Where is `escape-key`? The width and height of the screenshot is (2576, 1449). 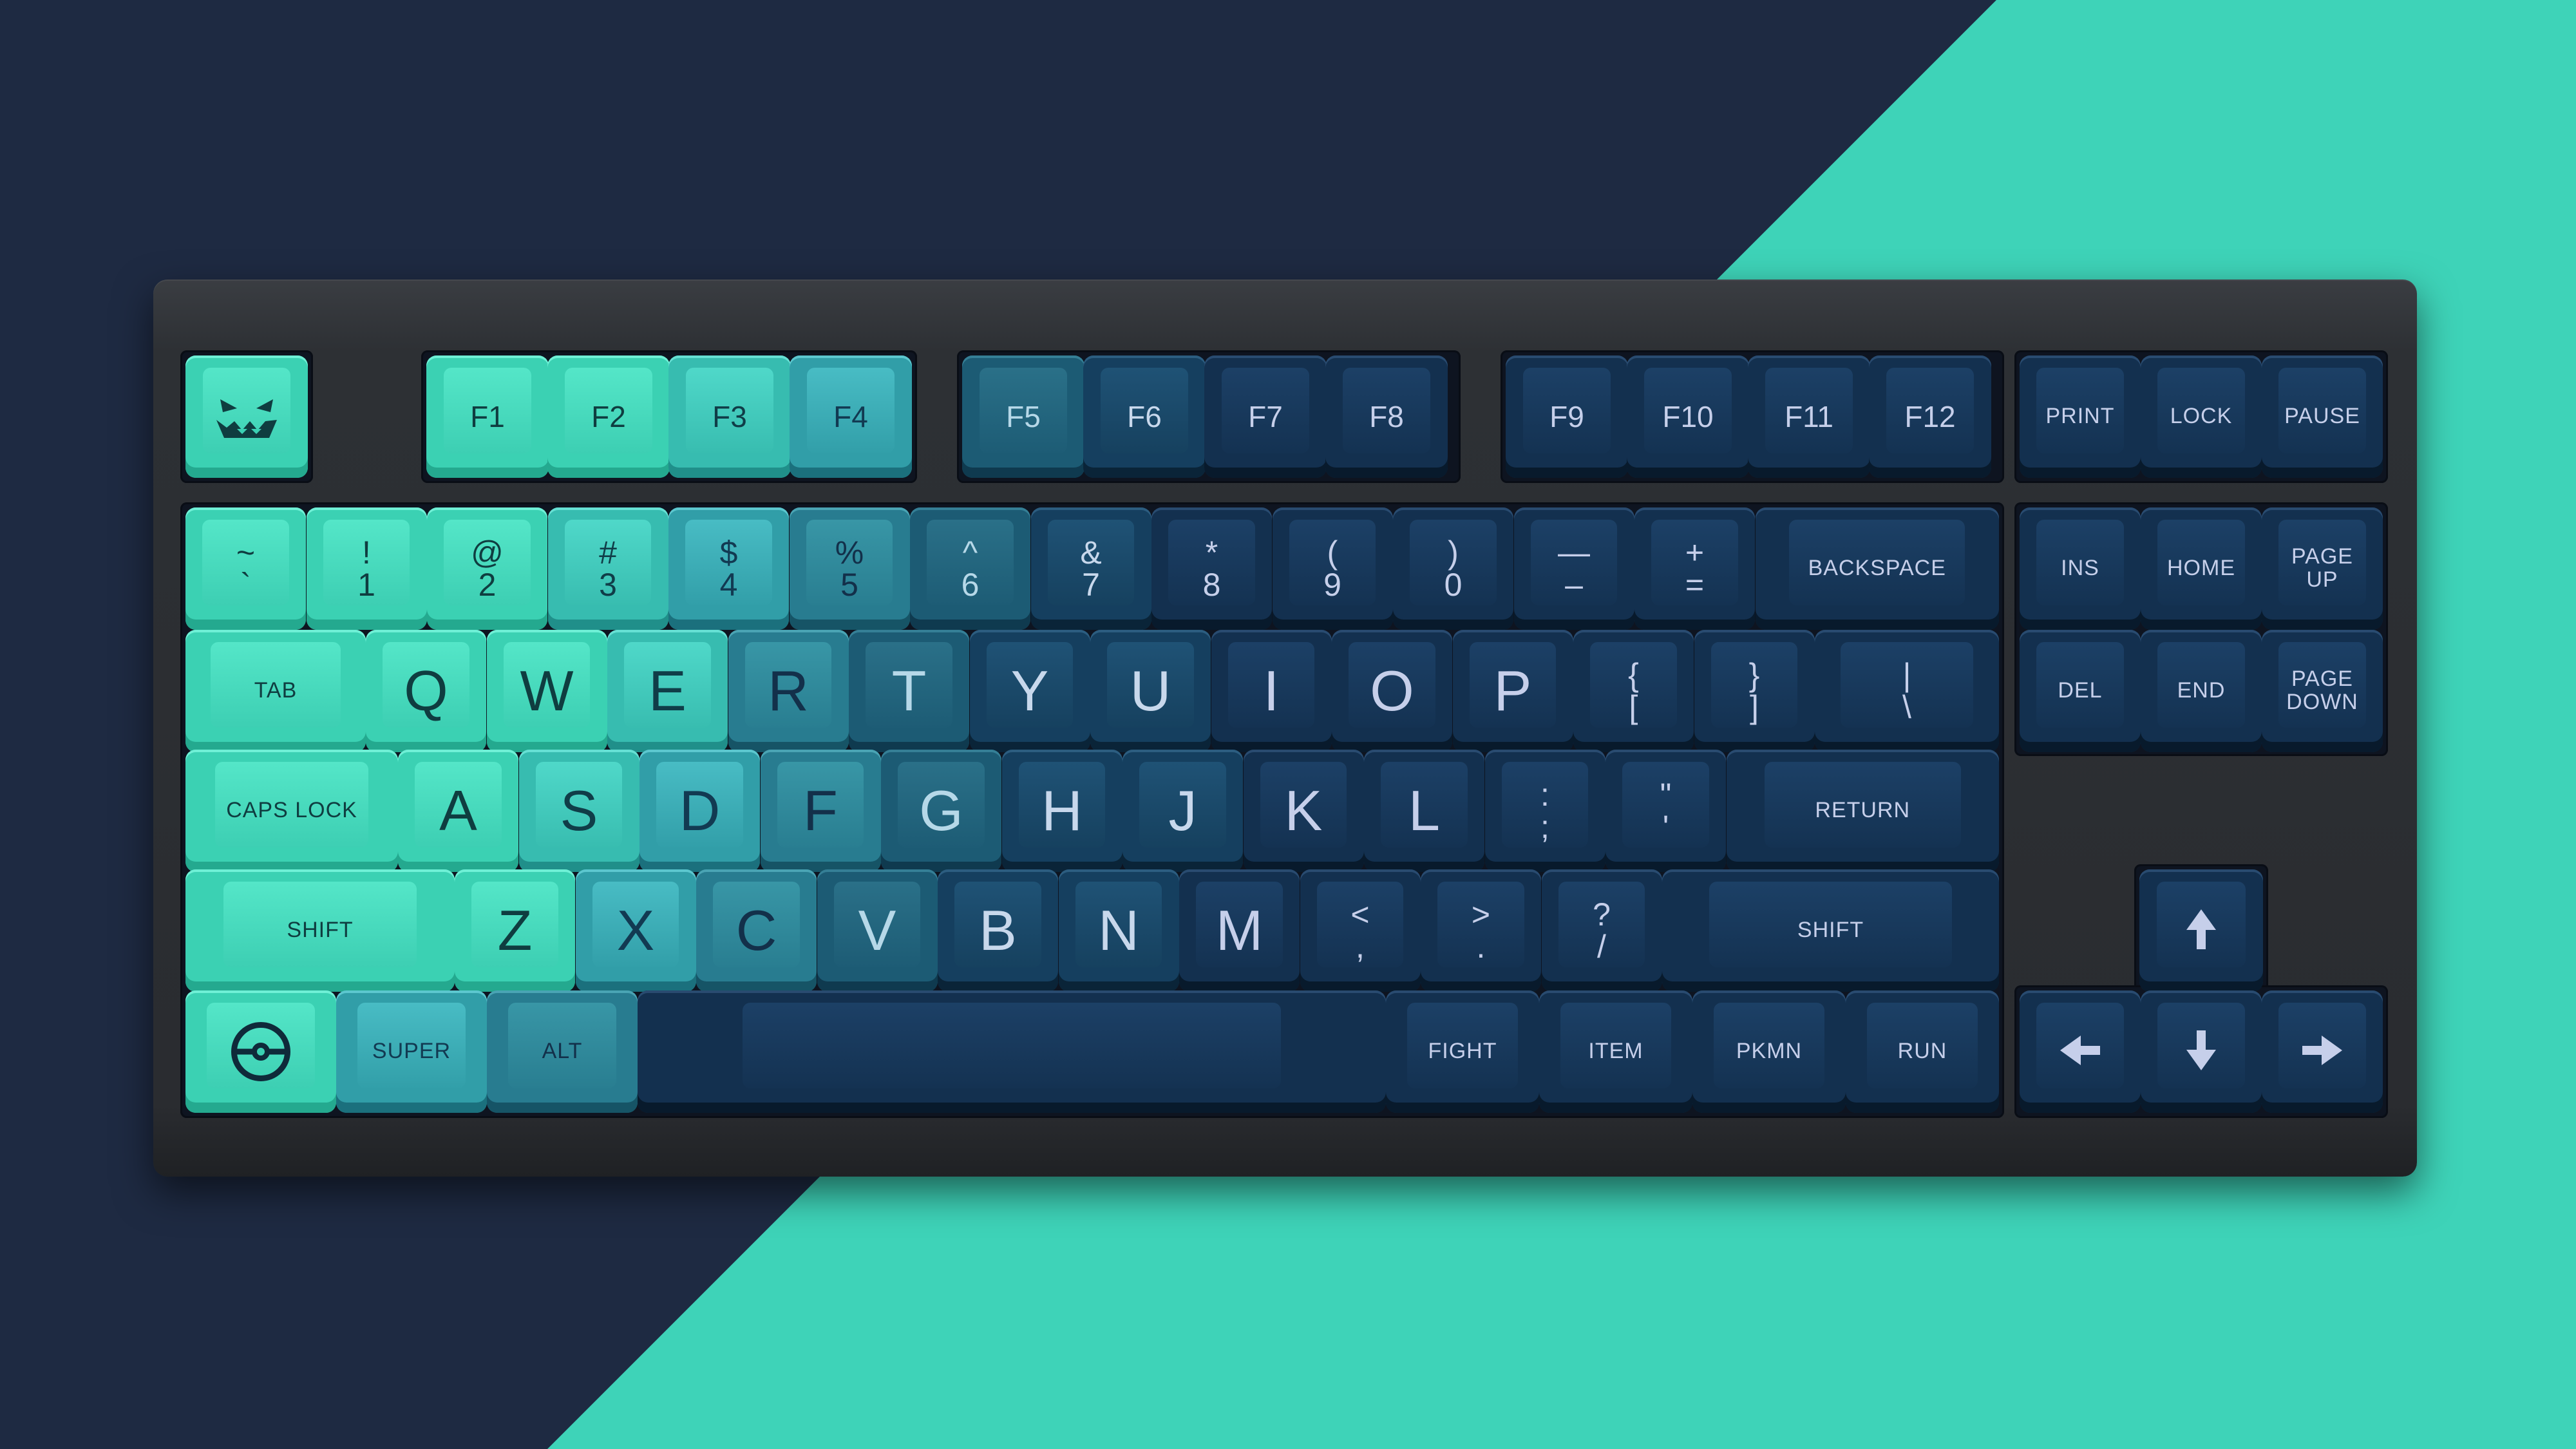
escape-key is located at coordinates (247, 416).